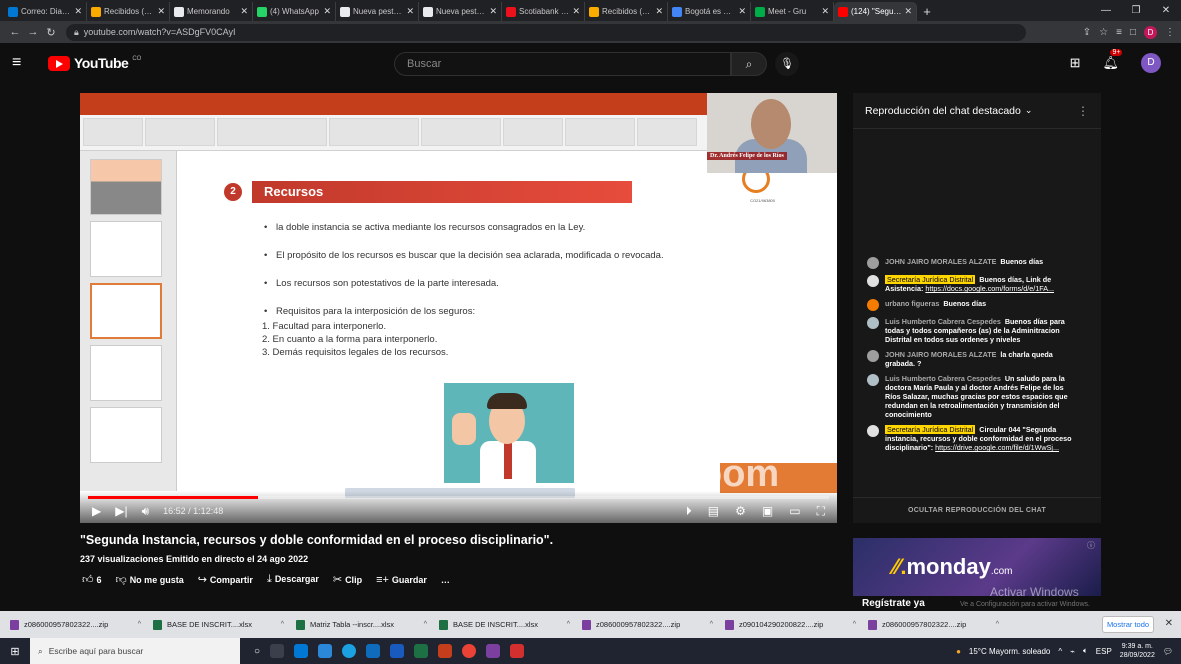 Image resolution: width=1181 pixels, height=664 pixels. What do you see at coordinates (1072, 651) in the screenshot?
I see `network-icon: ⌁` at bounding box center [1072, 651].